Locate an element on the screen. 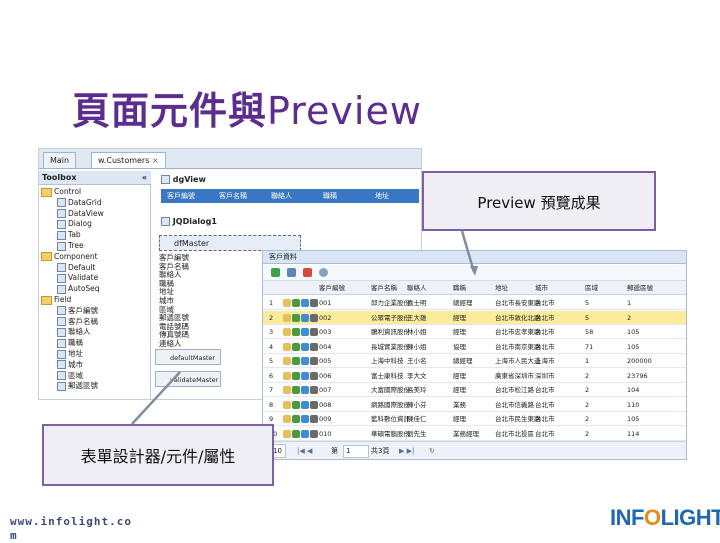 The image size is (720, 543). dfmaster-field-label: 連絡人 is located at coordinates (199, 344).